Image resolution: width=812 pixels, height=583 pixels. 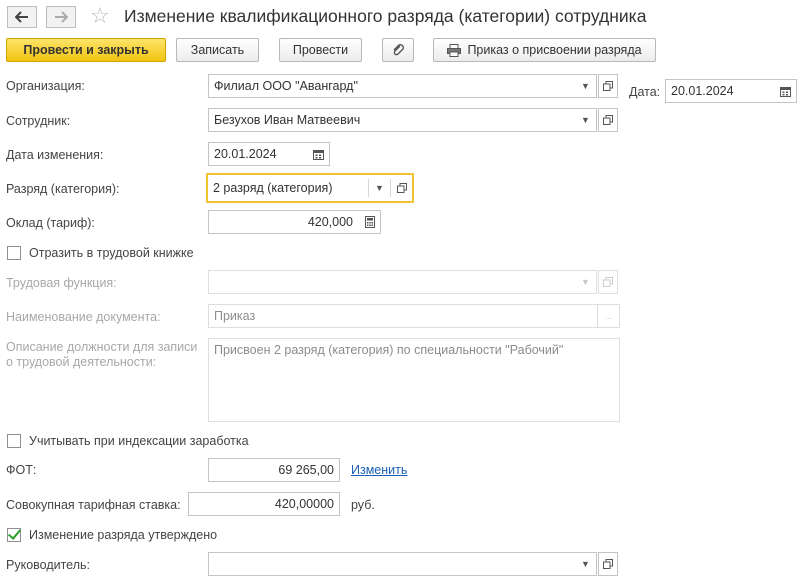 What do you see at coordinates (363, 505) in the screenshot?
I see `total-rate-unit: руб.` at bounding box center [363, 505].